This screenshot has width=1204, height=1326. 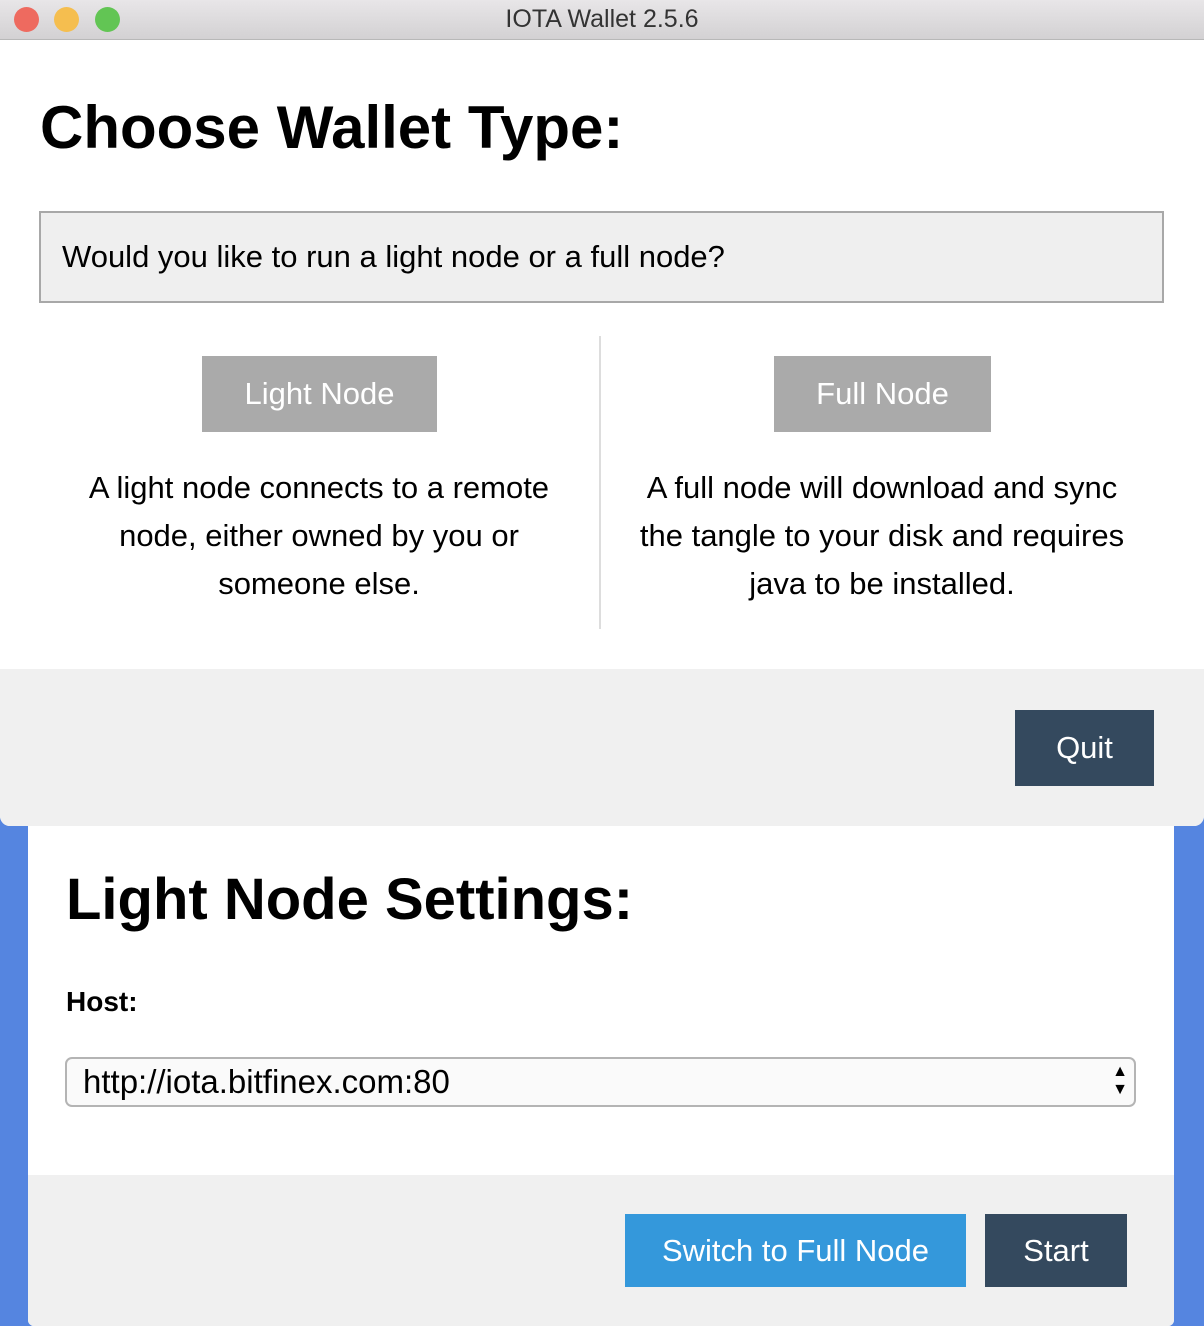 What do you see at coordinates (1084, 748) in the screenshot?
I see `quit-button: Quit` at bounding box center [1084, 748].